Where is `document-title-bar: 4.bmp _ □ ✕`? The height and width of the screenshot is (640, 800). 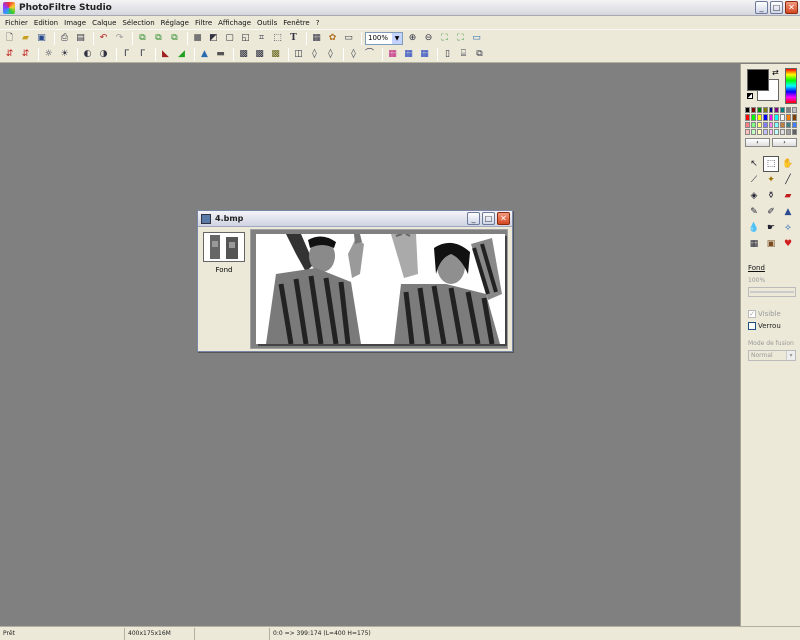
document-title-bar: 4.bmp _ □ ✕ is located at coordinates (355, 219).